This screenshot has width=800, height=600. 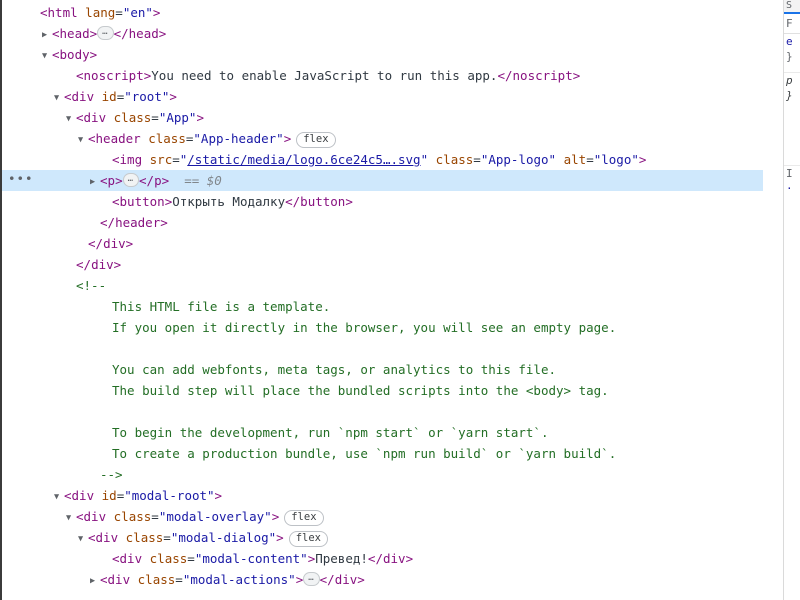 What do you see at coordinates (382, 306) in the screenshot?
I see `dom-tree-row: This HTML file is a template.` at bounding box center [382, 306].